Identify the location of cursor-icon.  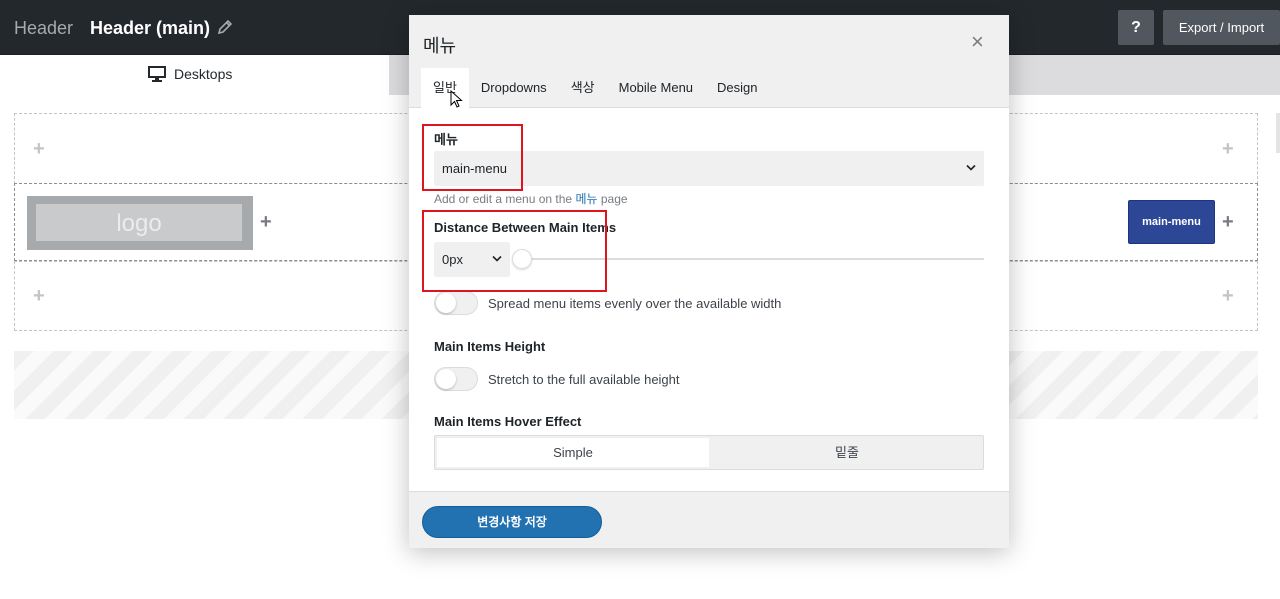
(456, 99).